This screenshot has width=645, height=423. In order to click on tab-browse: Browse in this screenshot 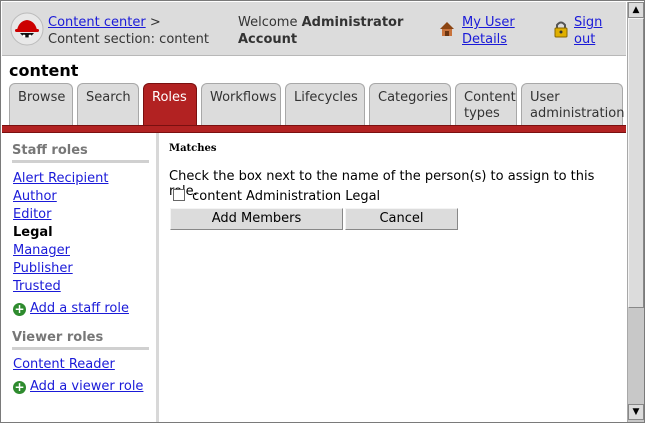, I will do `click(41, 104)`.